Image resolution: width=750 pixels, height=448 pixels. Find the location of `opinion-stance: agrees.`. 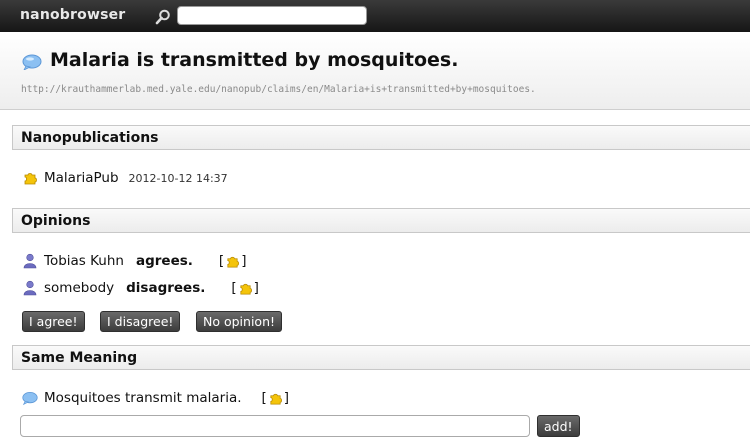

opinion-stance: agrees. is located at coordinates (164, 261).